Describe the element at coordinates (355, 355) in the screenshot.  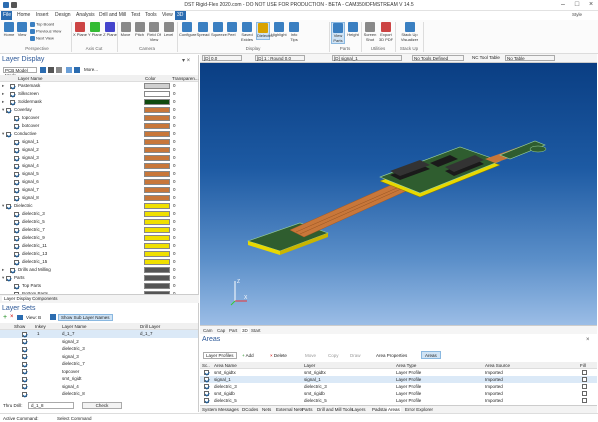
I see `draw-area-button: Draw` at that location.